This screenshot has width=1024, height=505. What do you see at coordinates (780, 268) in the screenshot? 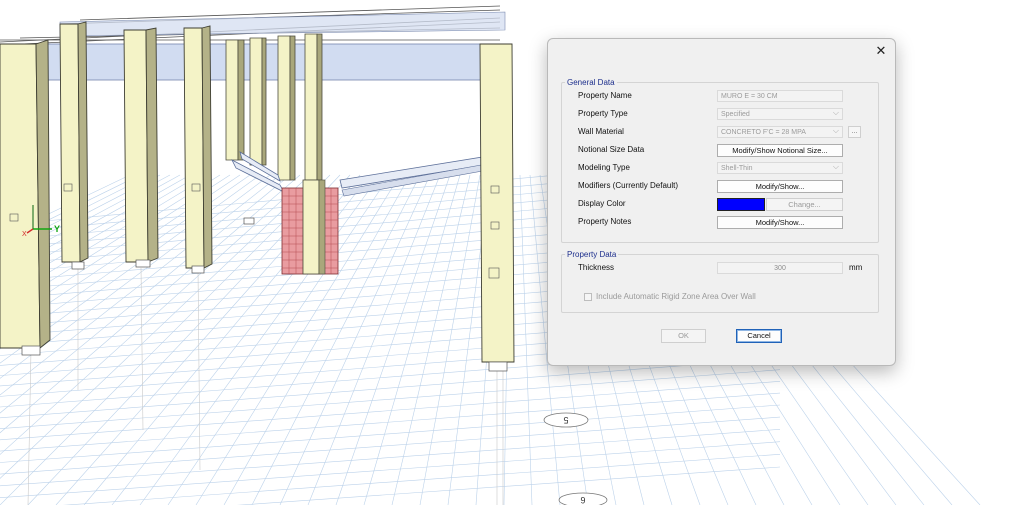
I see `thickness-field: 300` at bounding box center [780, 268].